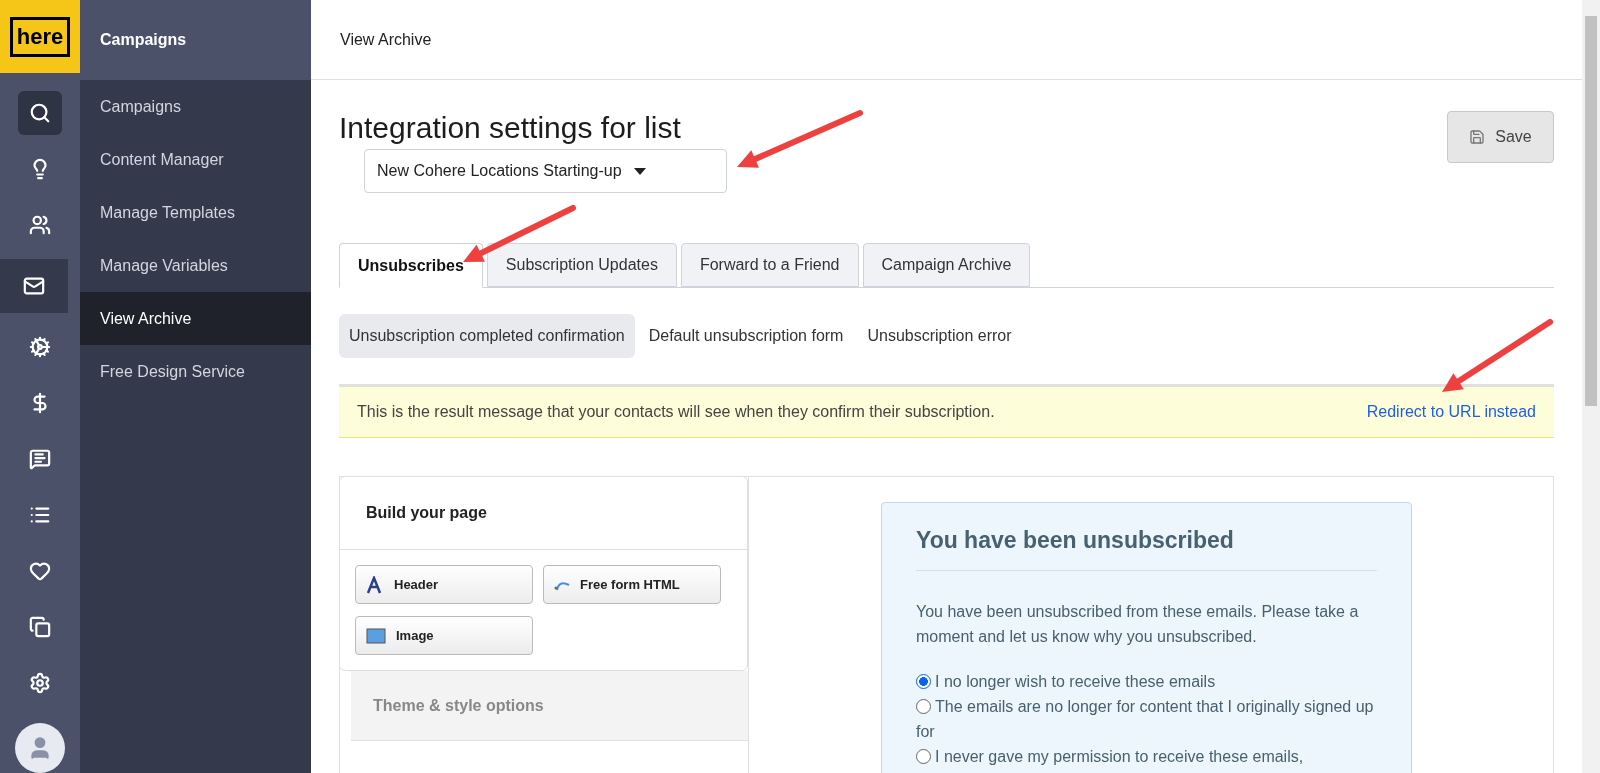 Image resolution: width=1600 pixels, height=773 pixels. Describe the element at coordinates (195, 265) in the screenshot. I see `sidebar-item: Manage Variables` at that location.